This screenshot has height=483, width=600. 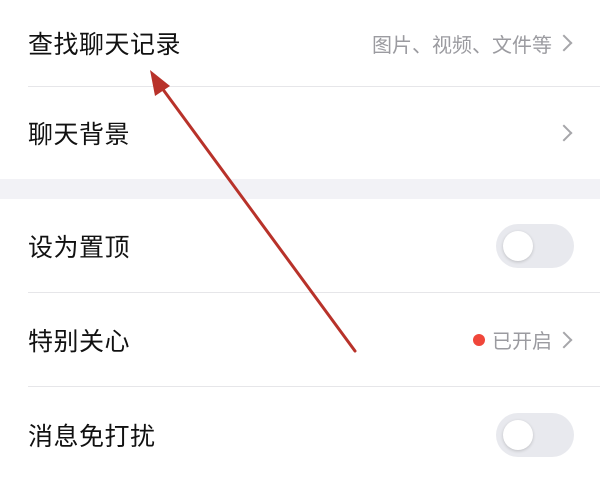 I want to click on special-care-status: 已开启, so click(x=522, y=341).